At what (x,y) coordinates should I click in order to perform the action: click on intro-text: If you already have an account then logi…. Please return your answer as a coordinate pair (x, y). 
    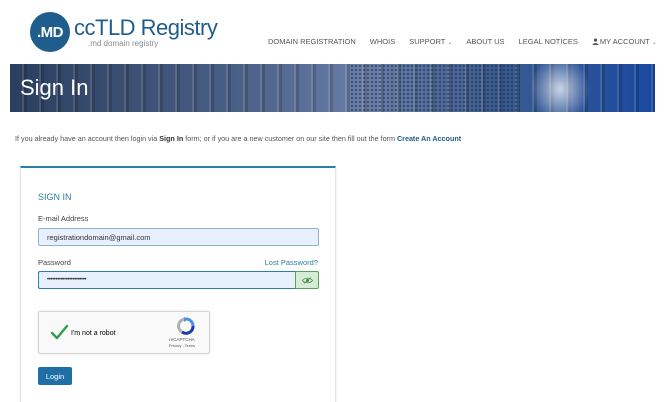
    Looking at the image, I should click on (238, 138).